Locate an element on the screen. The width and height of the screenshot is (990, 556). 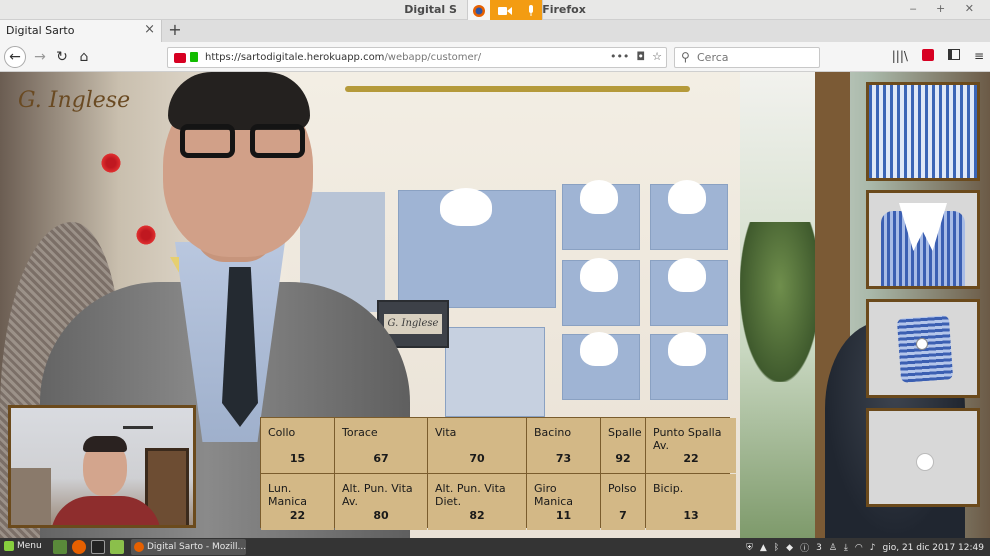
hanging-rail is located at coordinates (517, 89).